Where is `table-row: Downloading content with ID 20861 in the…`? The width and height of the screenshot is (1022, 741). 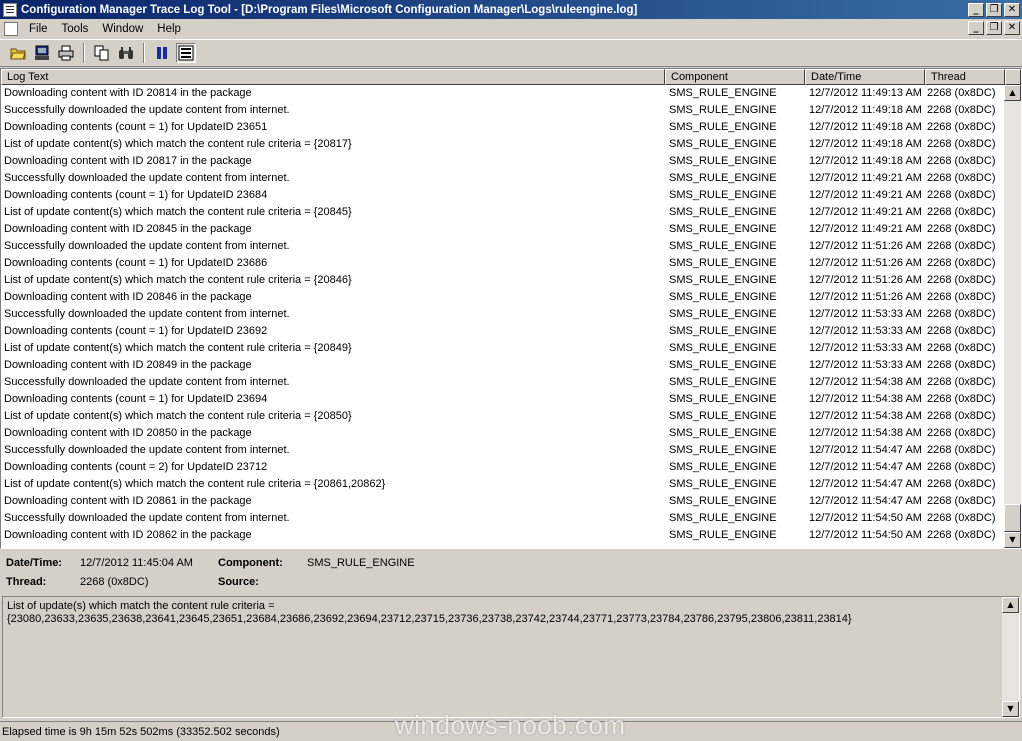
table-row: Downloading content with ID 20861 in the… is located at coordinates (503, 501).